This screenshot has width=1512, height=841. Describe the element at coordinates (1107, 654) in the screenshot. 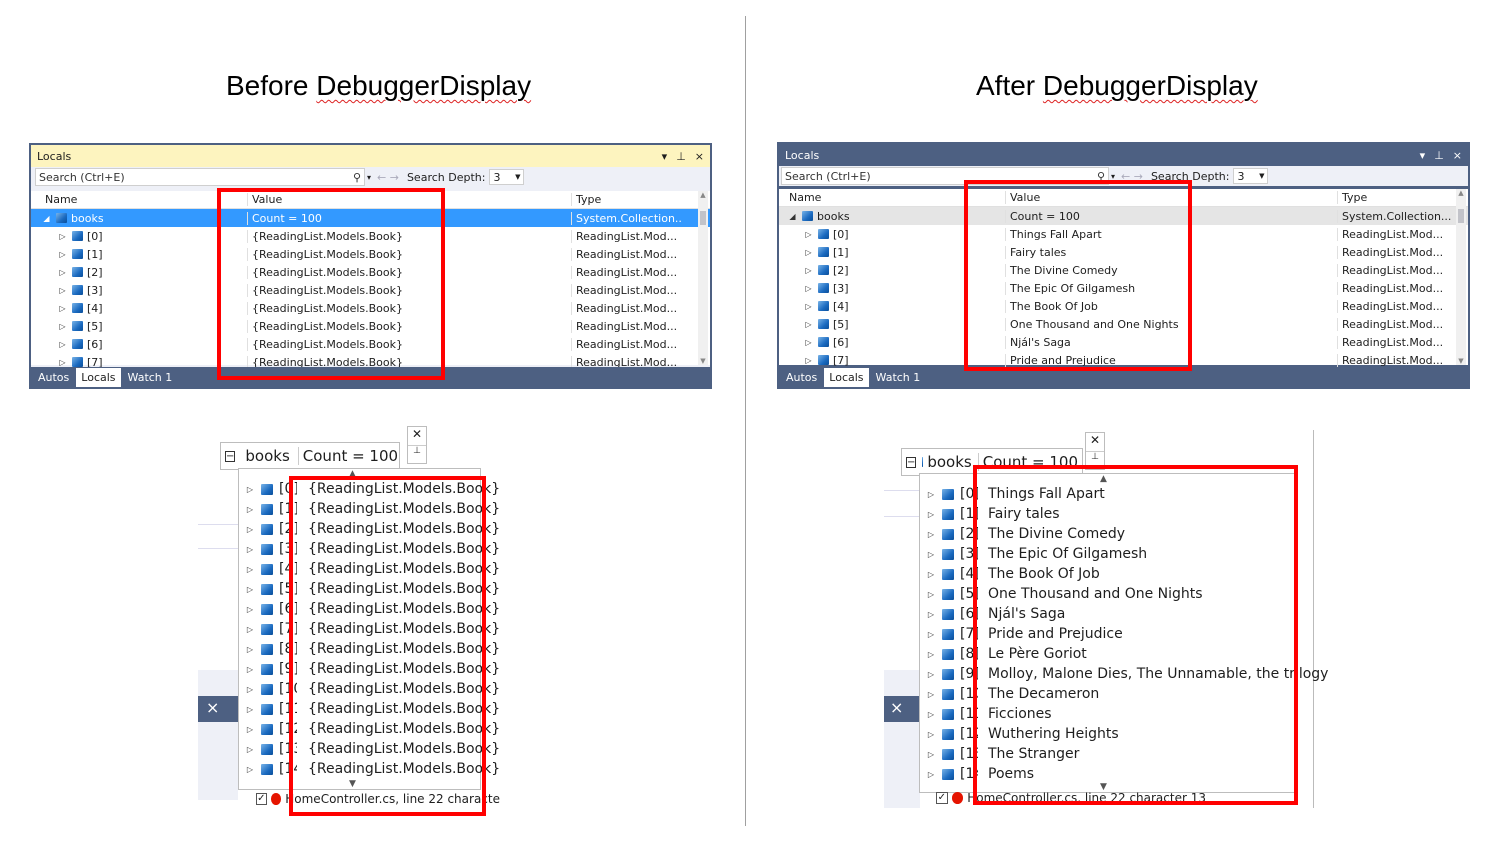

I see `datatip-row: ▷ [8] Le Père Goriot` at that location.